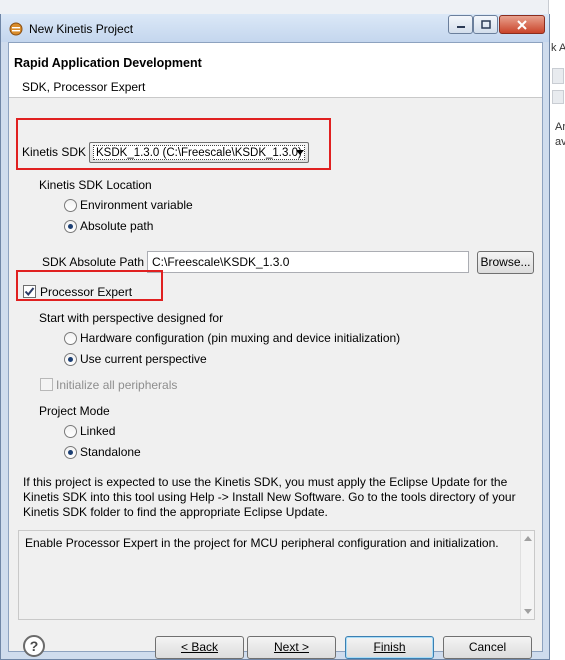 The height and width of the screenshot is (660, 565). I want to click on standalone-label: Standalone, so click(110, 452).